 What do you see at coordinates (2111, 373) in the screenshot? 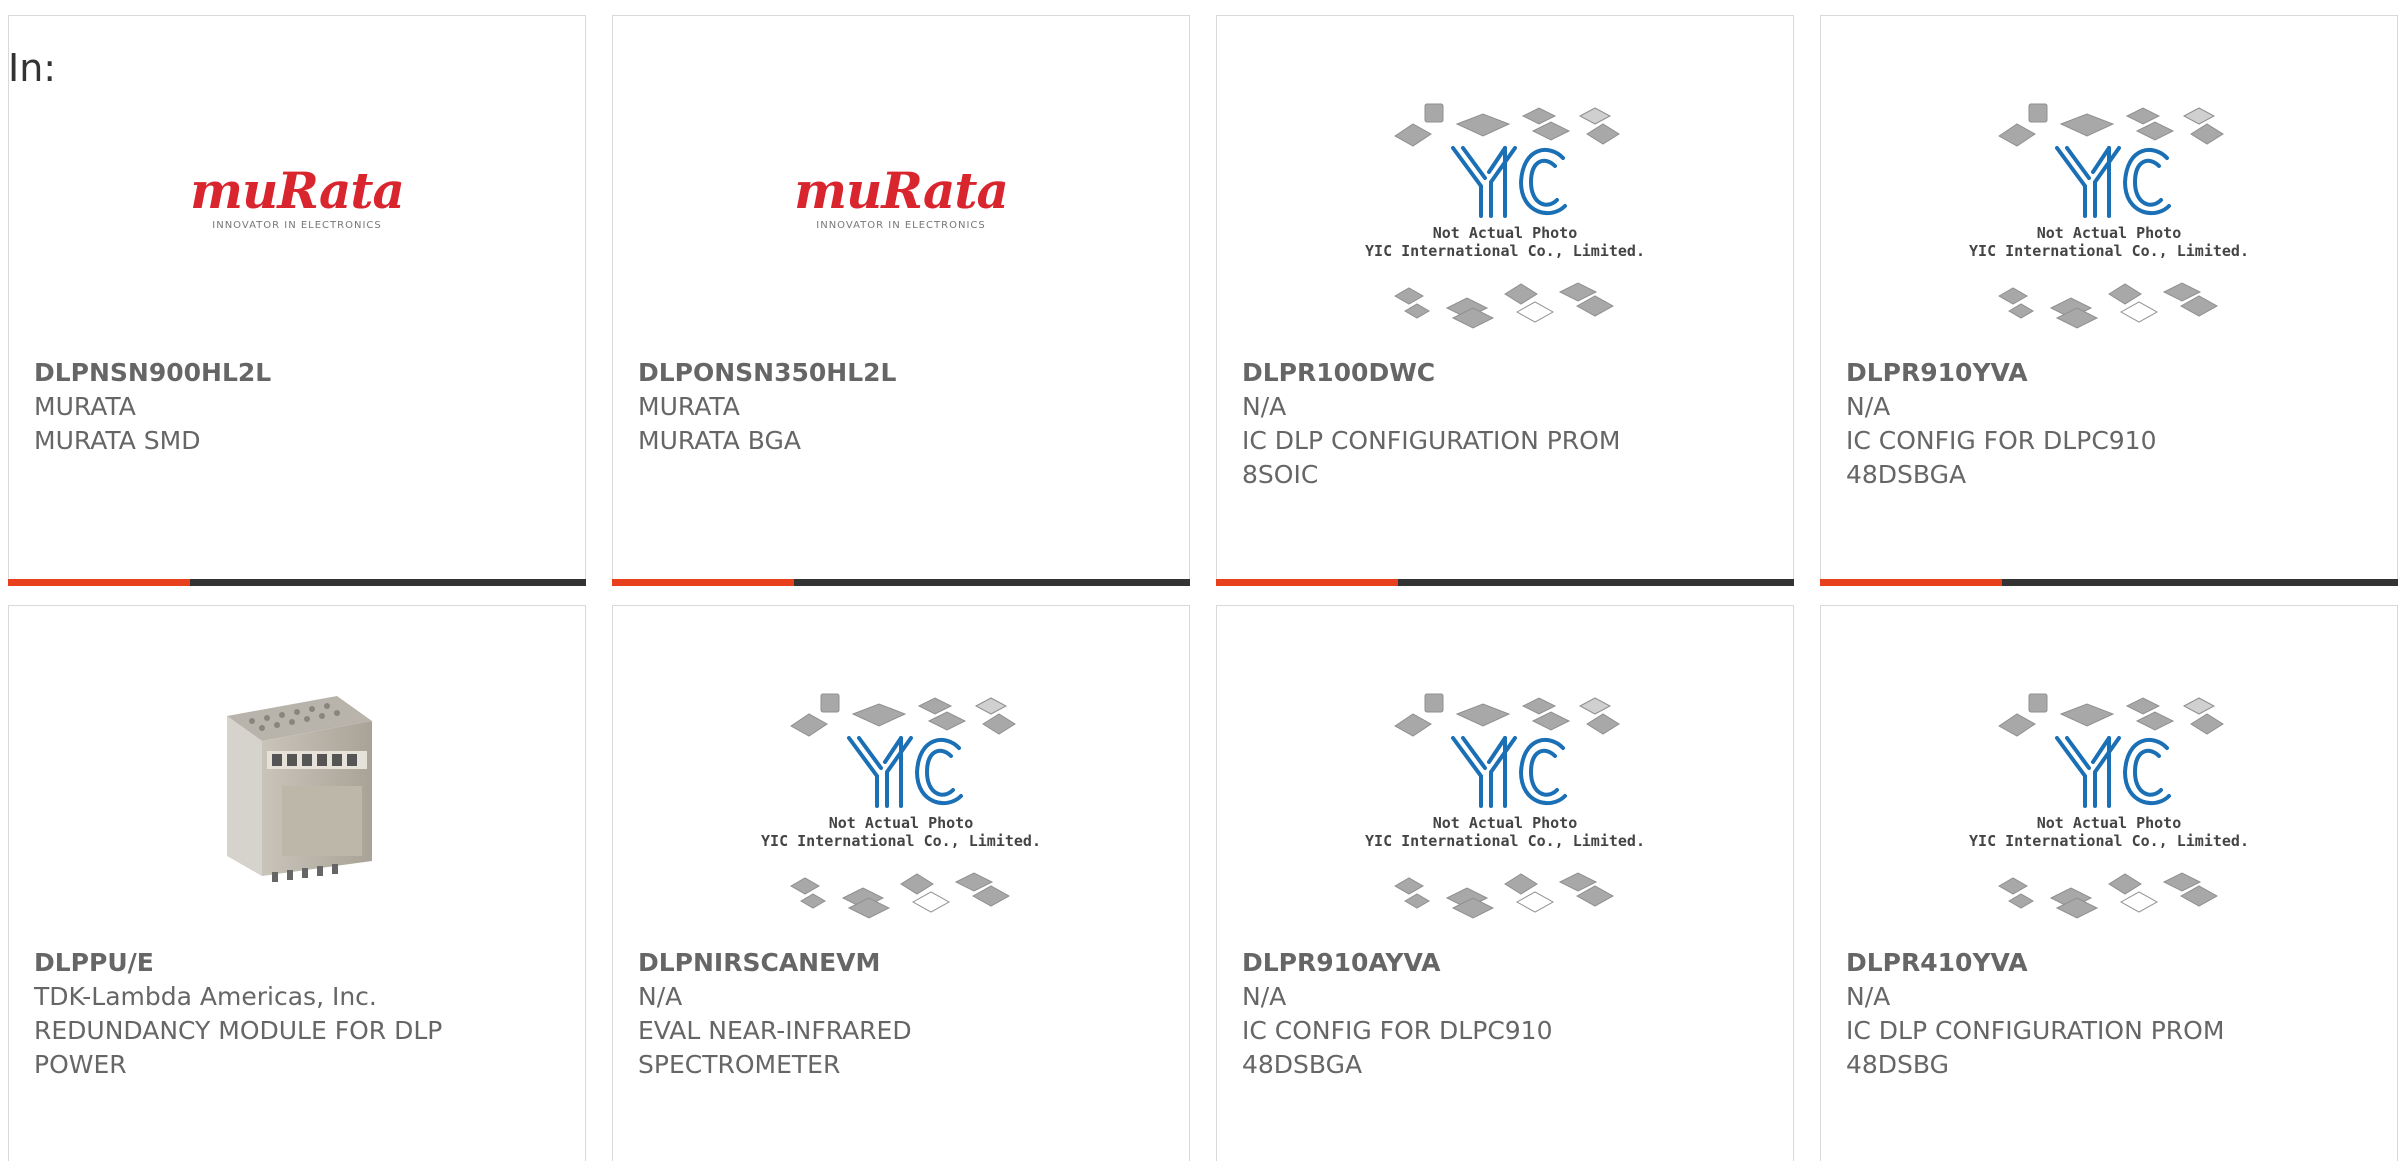
I see `part-number-link: DLPR910YVA` at bounding box center [2111, 373].